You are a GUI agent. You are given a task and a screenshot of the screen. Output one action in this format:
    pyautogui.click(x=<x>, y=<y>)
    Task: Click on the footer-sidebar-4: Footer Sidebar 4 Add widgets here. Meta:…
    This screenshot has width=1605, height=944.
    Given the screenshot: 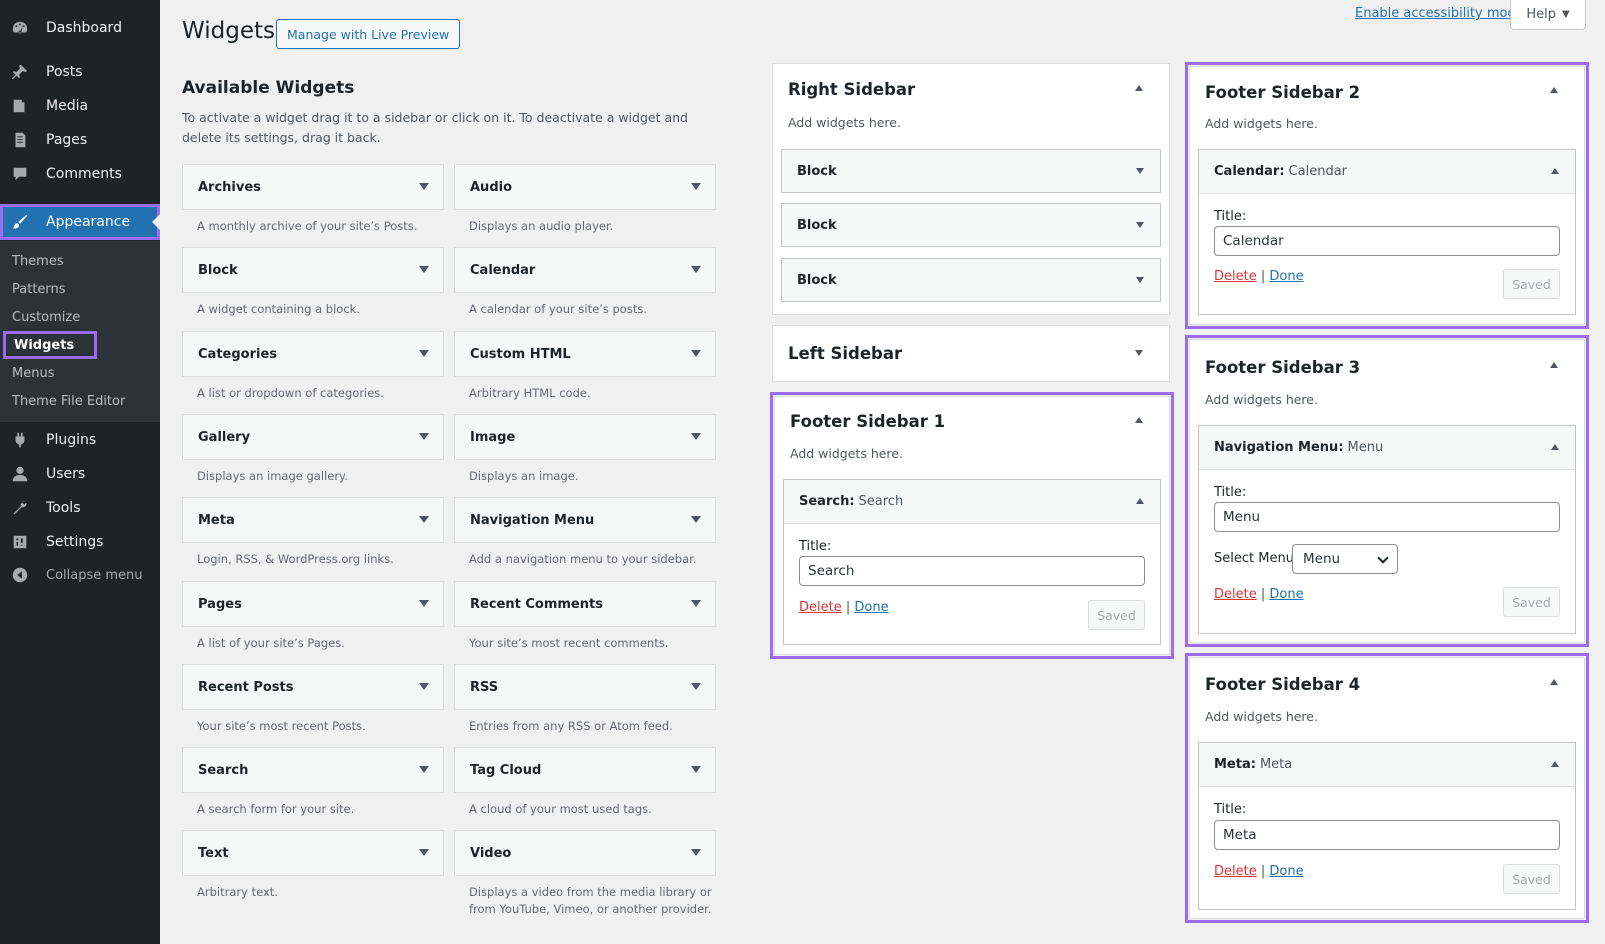 What is the action you would take?
    pyautogui.click(x=1387, y=788)
    